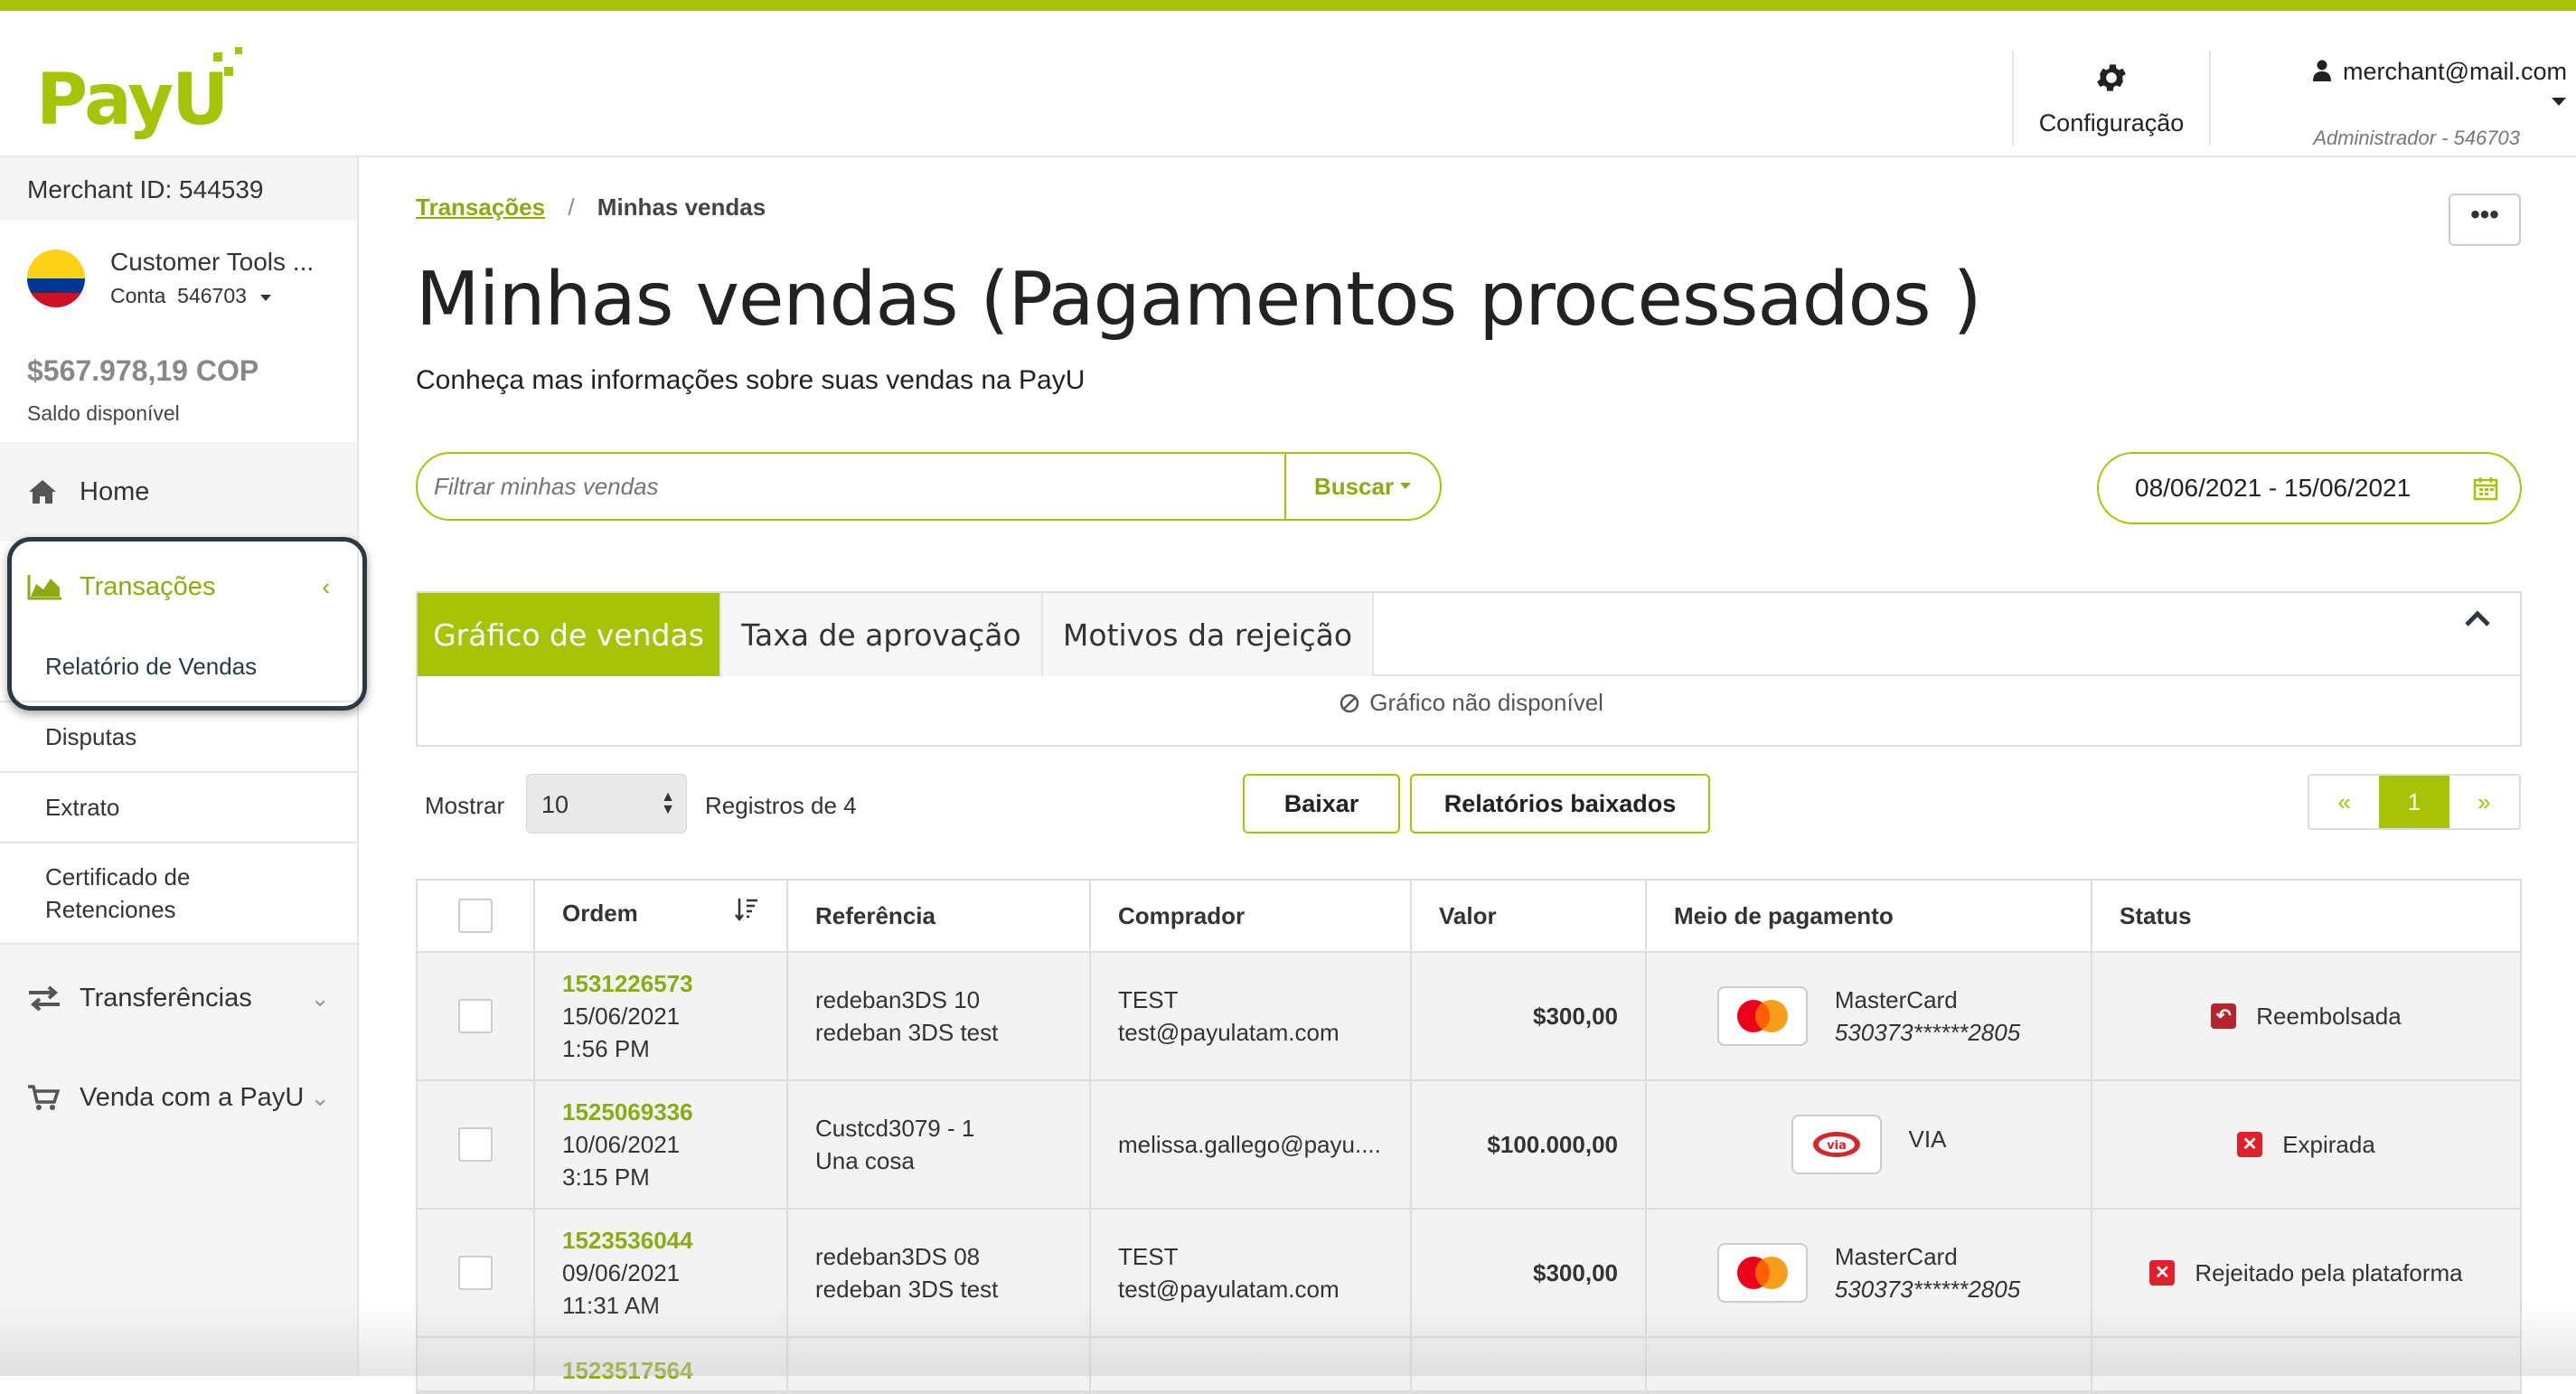  What do you see at coordinates (326, 586) in the screenshot?
I see `chevron-left-icon: ‹` at bounding box center [326, 586].